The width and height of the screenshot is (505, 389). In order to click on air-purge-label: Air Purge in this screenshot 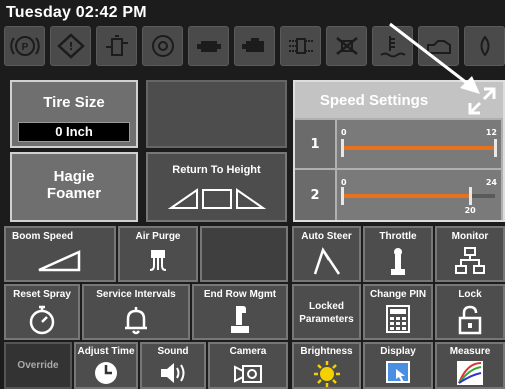, I will do `click(158, 236)`.